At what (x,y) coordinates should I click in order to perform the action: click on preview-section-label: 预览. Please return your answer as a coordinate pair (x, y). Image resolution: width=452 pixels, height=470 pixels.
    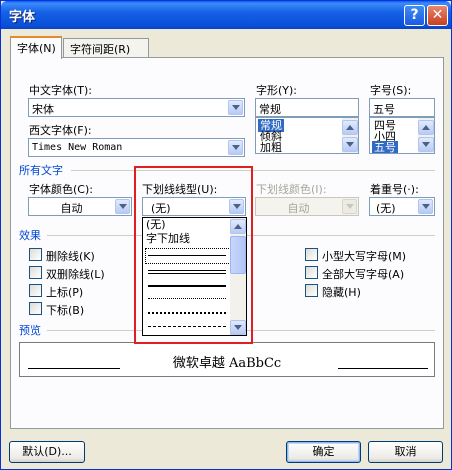
    Looking at the image, I should click on (30, 330).